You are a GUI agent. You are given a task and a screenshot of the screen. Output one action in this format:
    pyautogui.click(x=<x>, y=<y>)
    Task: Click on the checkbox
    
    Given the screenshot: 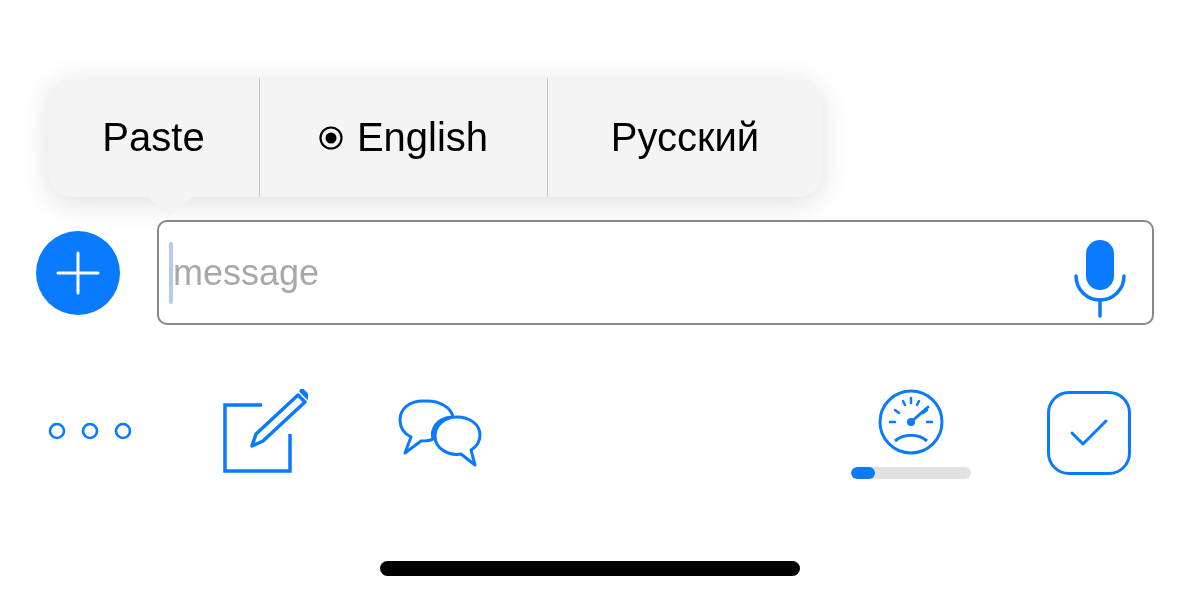 What is the action you would take?
    pyautogui.click(x=1089, y=433)
    